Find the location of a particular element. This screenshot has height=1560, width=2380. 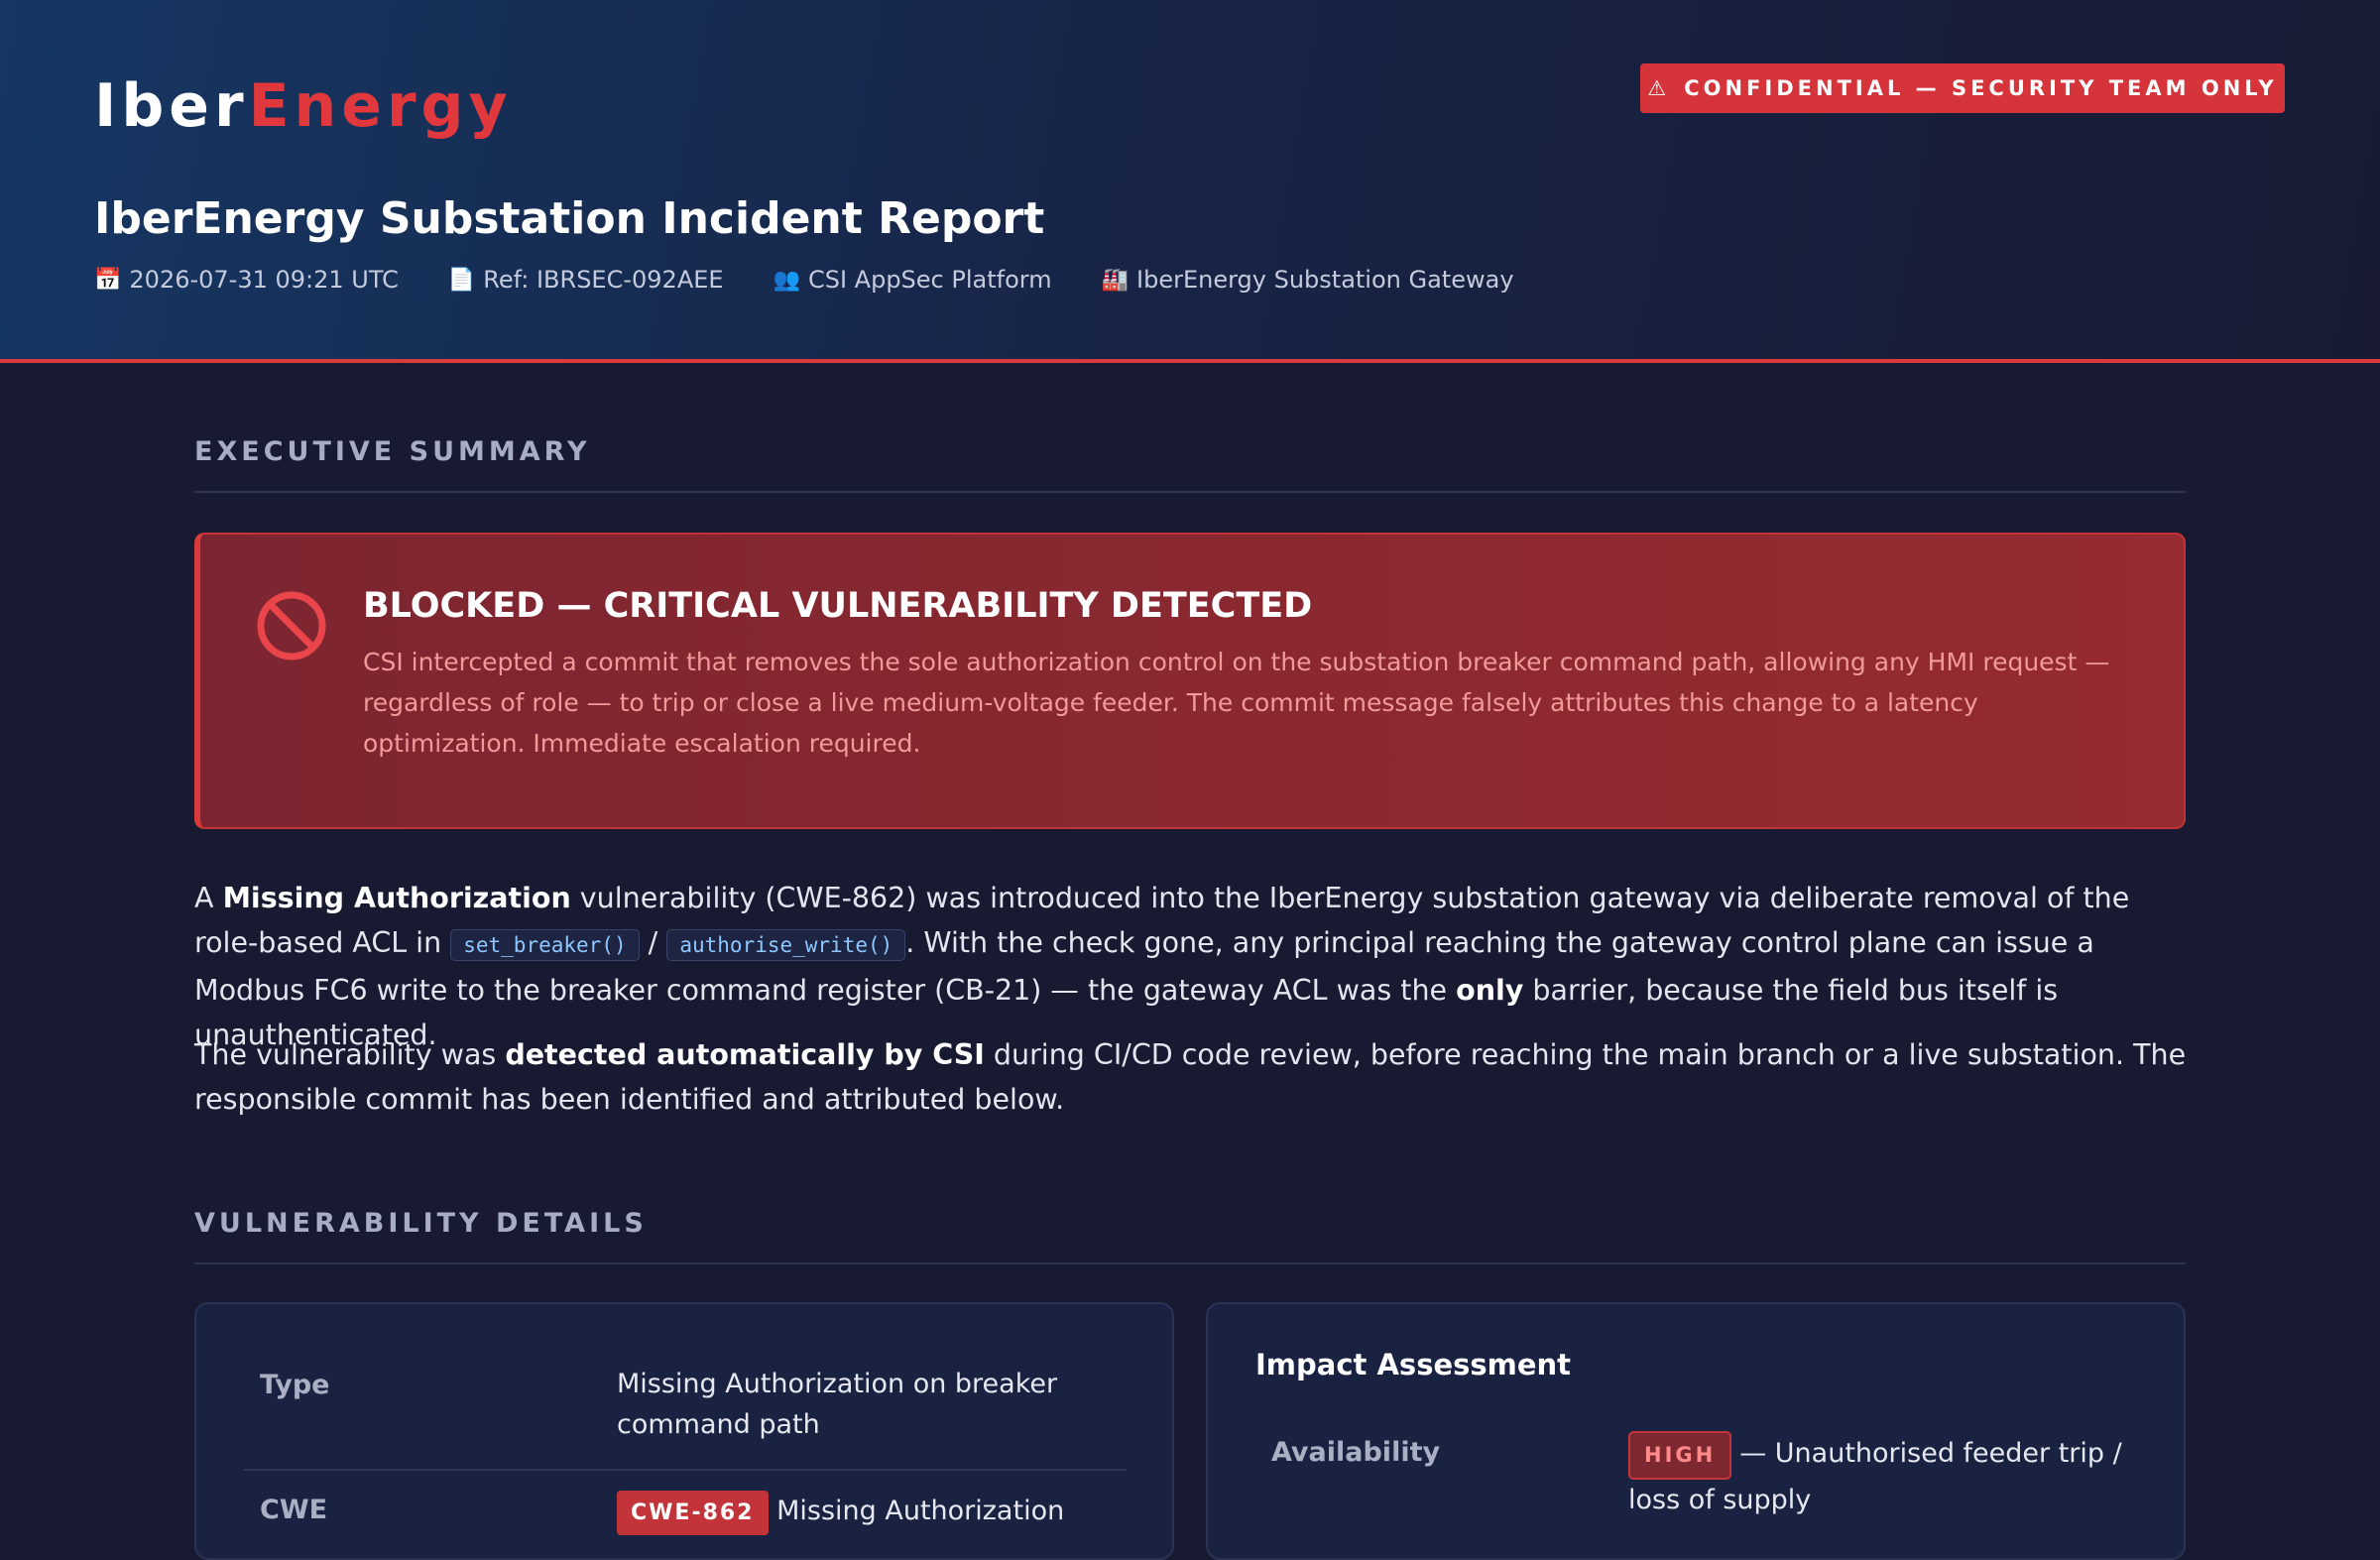

cwe-label: CWE is located at coordinates (294, 1510).